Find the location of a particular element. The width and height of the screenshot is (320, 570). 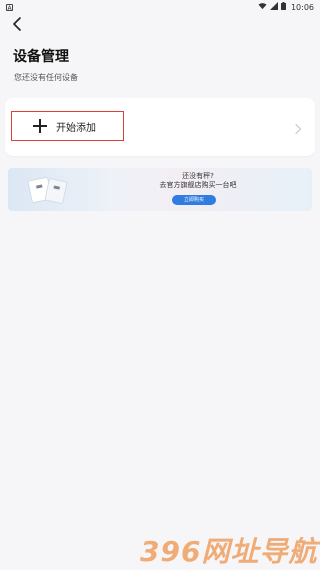

buy-now-button: 立即购买 is located at coordinates (194, 200).